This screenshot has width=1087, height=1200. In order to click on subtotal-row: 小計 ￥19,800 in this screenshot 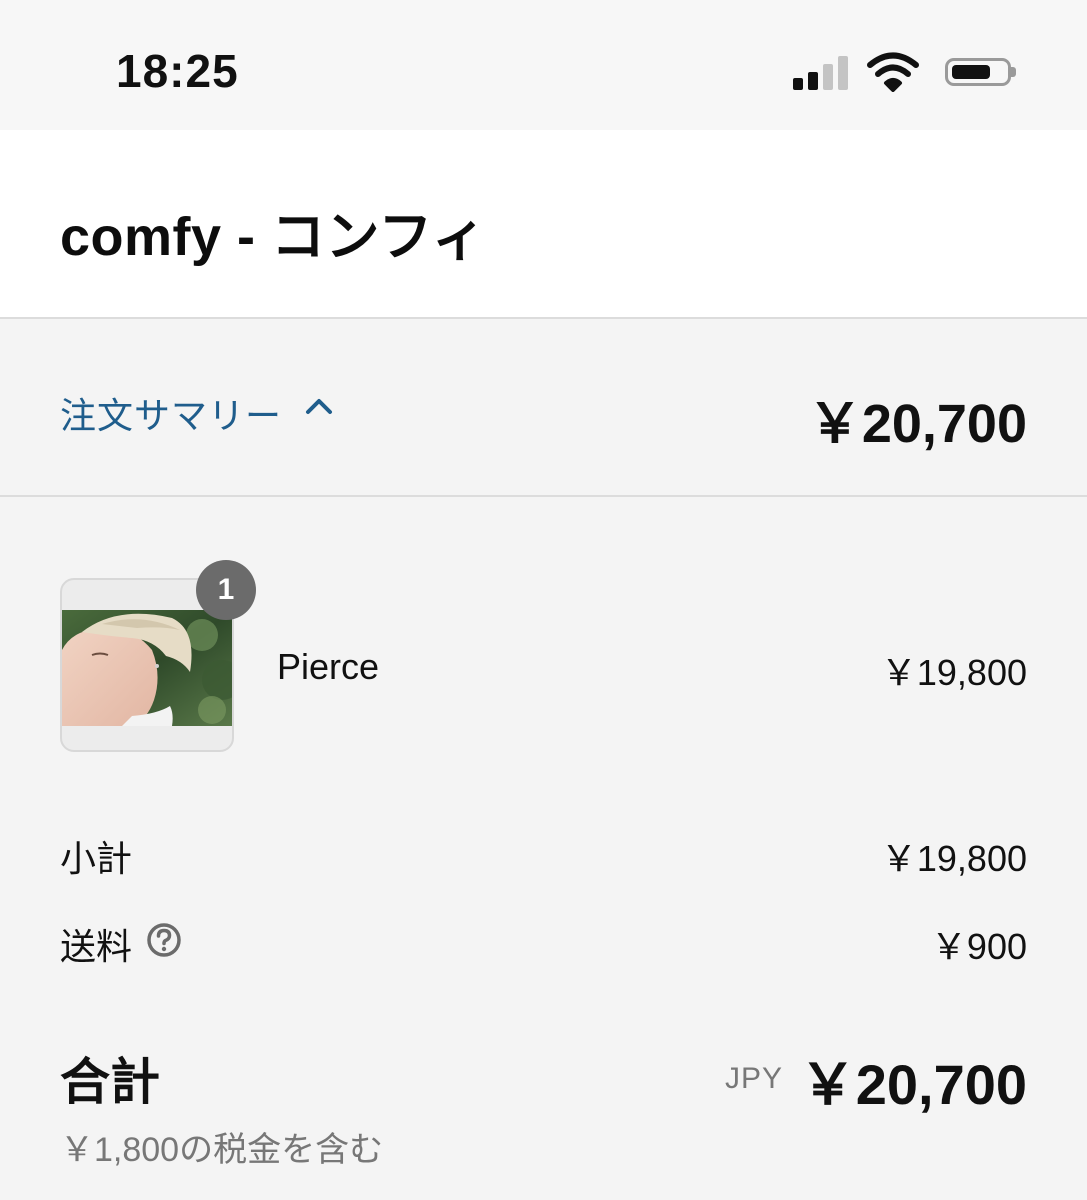, I will do `click(543, 855)`.